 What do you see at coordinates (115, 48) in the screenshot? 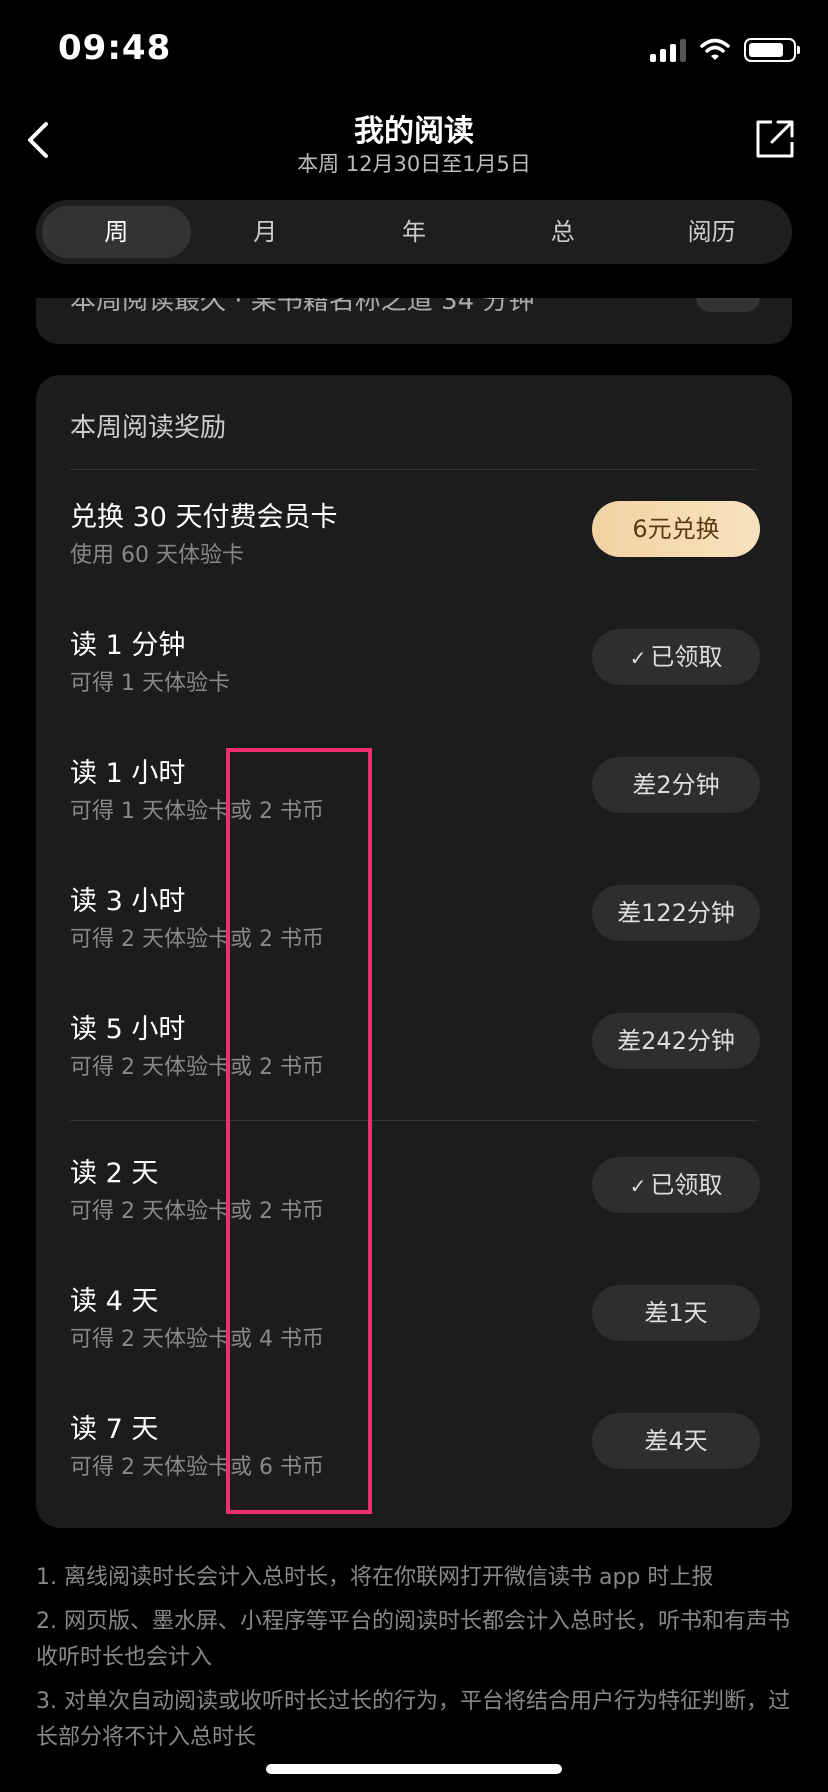
I see `status-time: 09:48` at bounding box center [115, 48].